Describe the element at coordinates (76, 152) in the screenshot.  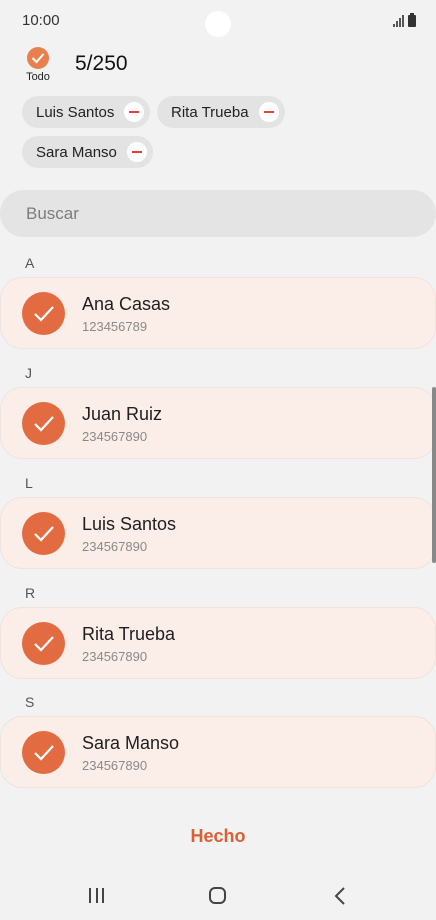
I see `chip-label: Sara Manso` at that location.